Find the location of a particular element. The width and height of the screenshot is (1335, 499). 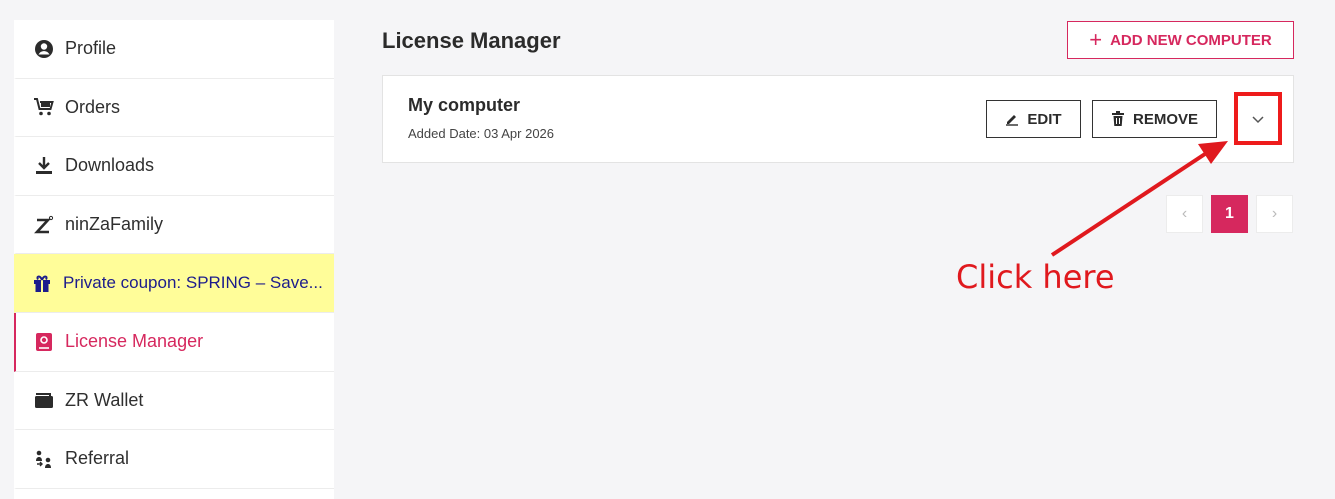

pagination-page-1: 1 is located at coordinates (1229, 214).